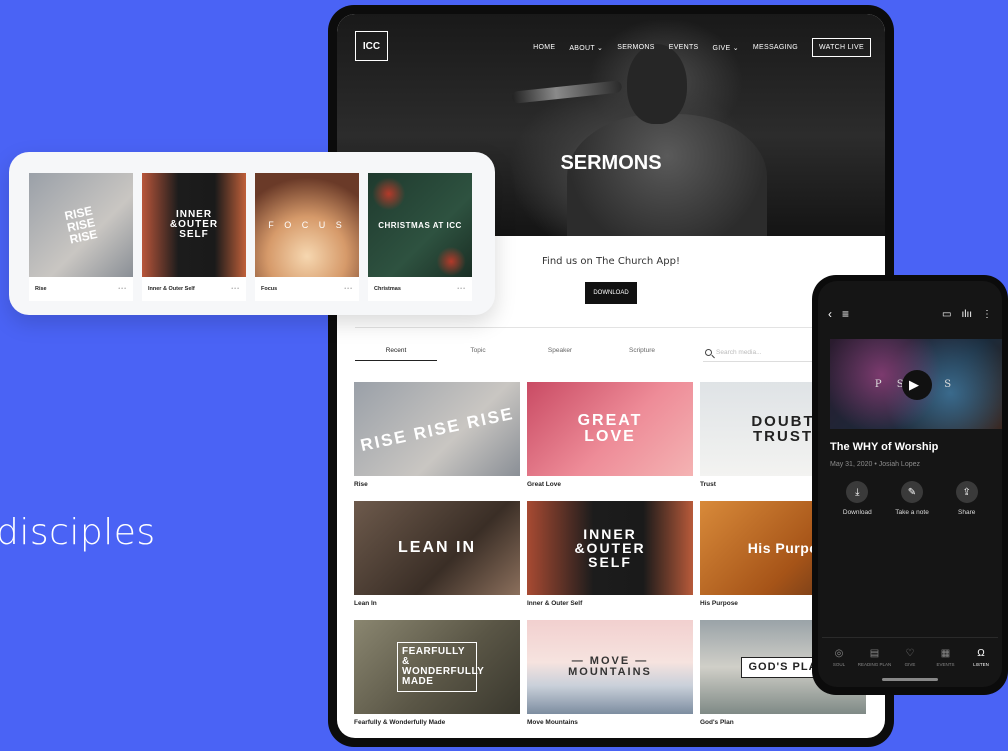  Describe the element at coordinates (874, 653) in the screenshot. I see `book-icon: ▤` at that location.